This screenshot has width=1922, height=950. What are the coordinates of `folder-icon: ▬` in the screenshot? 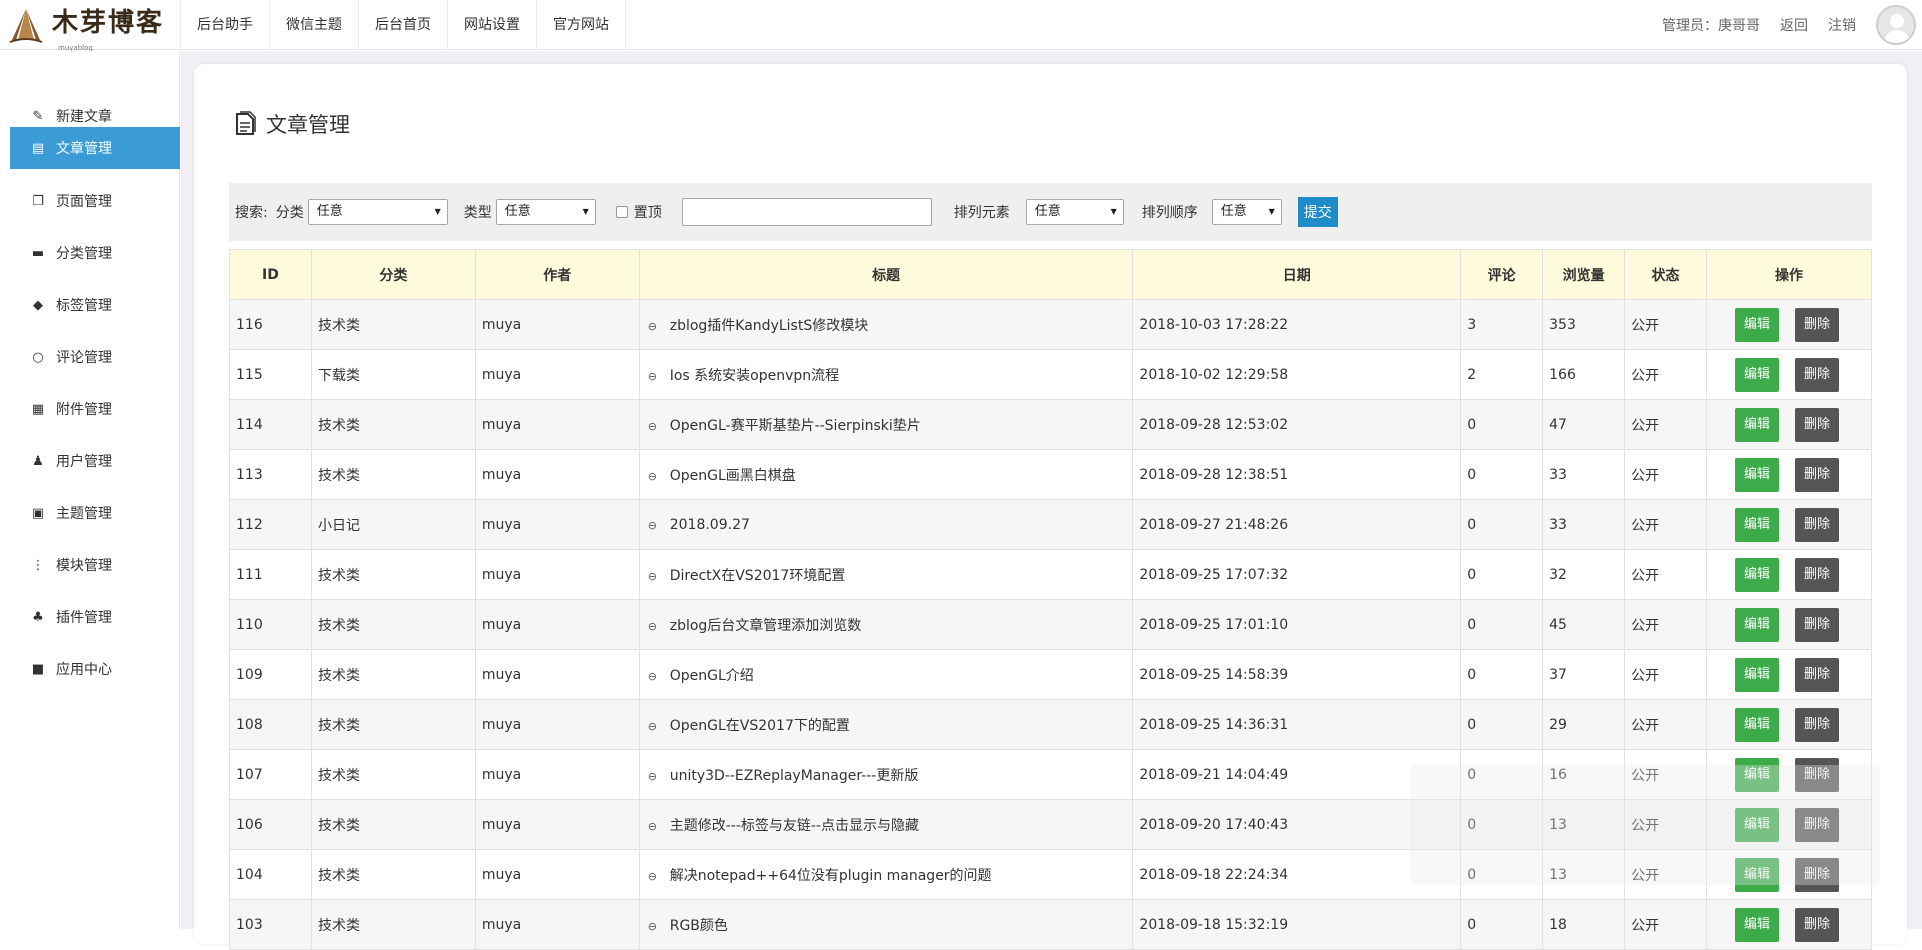 It's located at (38, 253).